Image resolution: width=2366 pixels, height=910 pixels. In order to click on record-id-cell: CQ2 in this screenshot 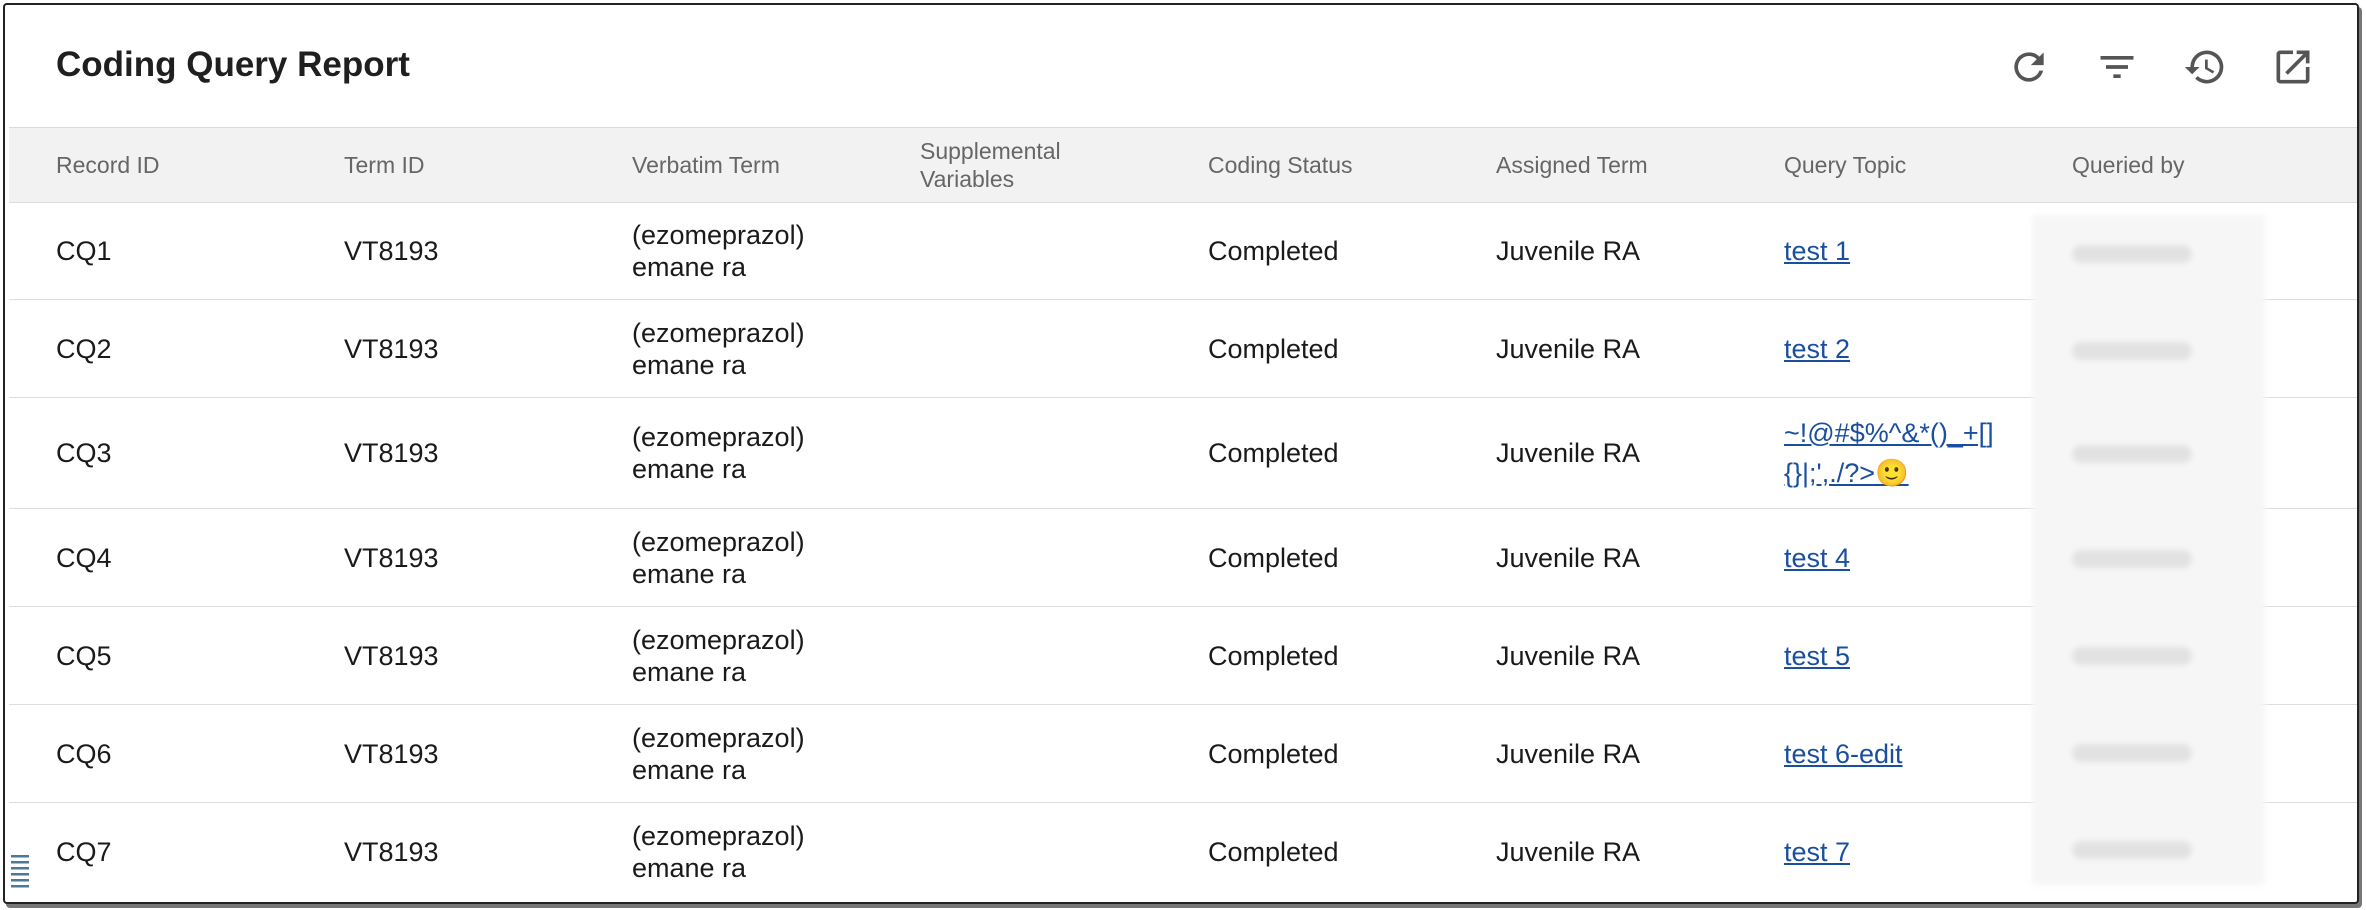, I will do `click(84, 348)`.